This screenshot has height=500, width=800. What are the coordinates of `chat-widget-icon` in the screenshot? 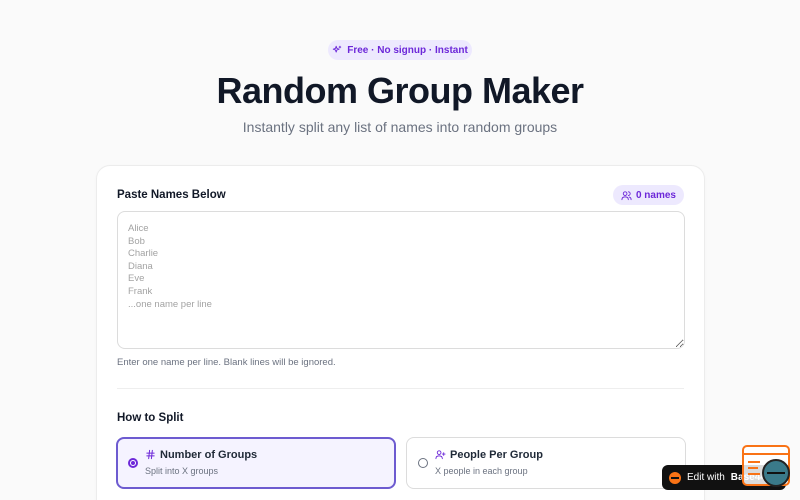 It's located at (766, 466).